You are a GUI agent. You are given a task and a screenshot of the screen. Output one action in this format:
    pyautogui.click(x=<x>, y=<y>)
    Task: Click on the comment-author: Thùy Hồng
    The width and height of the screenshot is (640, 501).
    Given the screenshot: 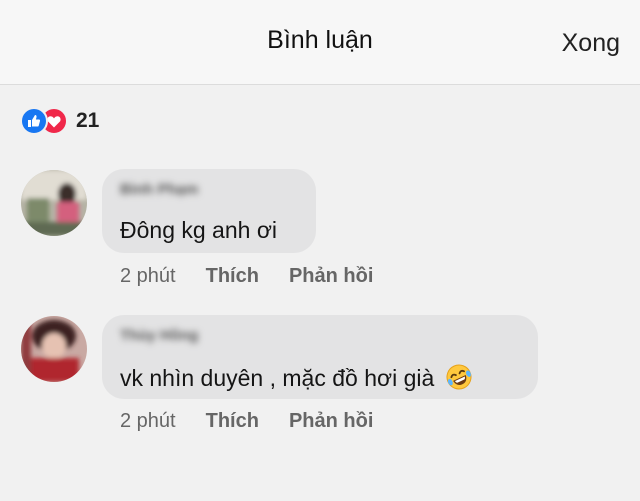 What is the action you would take?
    pyautogui.click(x=159, y=335)
    